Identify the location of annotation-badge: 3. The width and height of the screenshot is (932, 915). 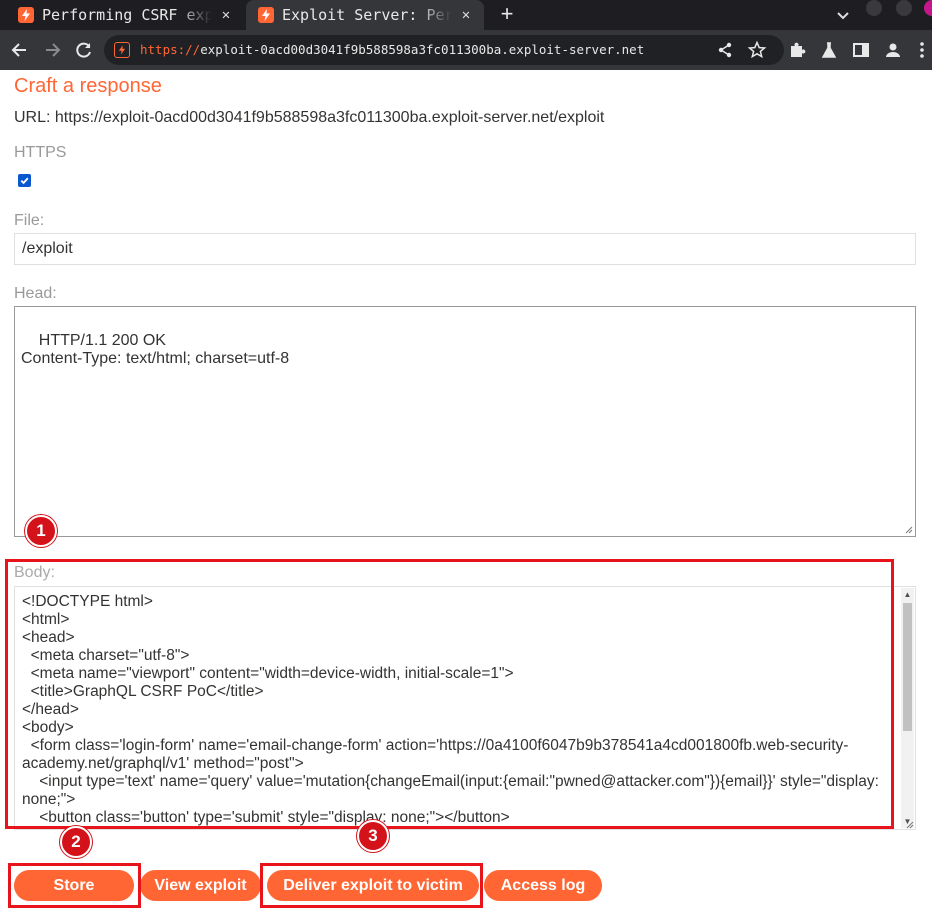
(373, 836).